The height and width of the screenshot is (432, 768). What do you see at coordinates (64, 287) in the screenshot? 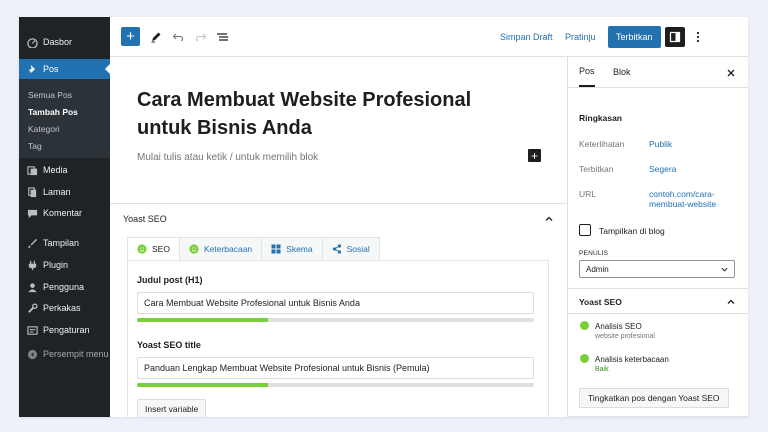
I see `menu-users: Pengguna` at bounding box center [64, 287].